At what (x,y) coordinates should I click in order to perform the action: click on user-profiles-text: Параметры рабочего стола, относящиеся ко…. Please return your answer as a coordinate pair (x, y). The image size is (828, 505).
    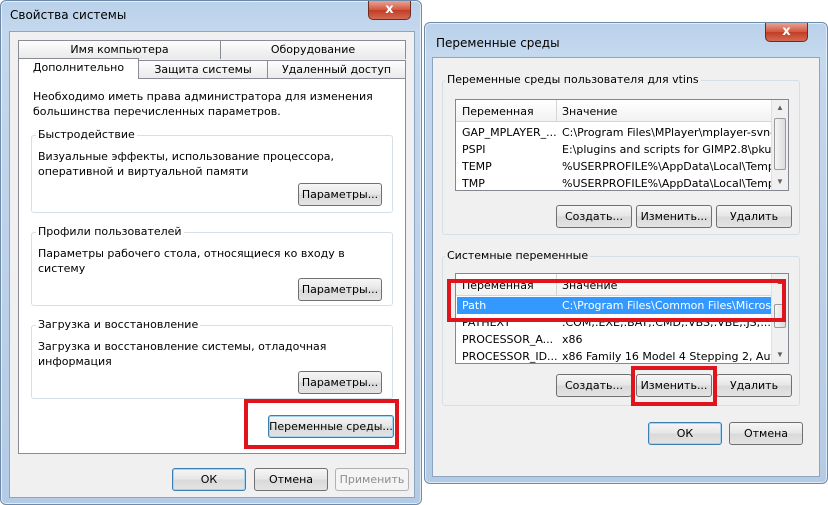
    Looking at the image, I should click on (191, 261).